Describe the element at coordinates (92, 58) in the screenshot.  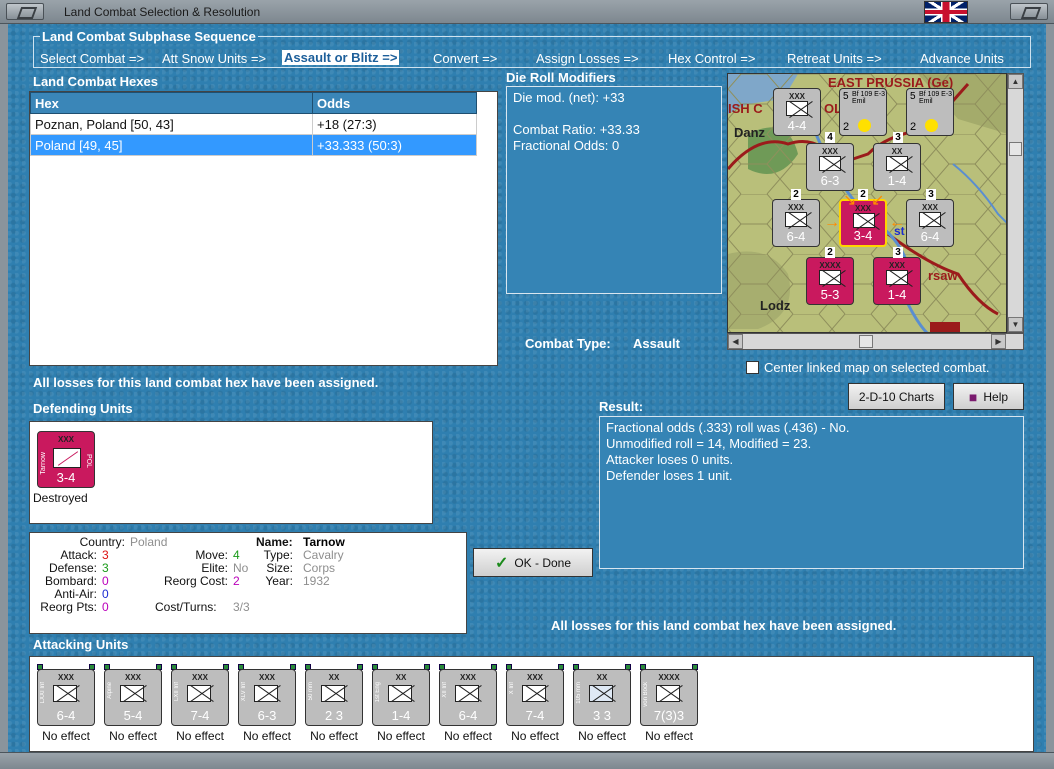
I see `step-select-combat: Select Combat =>` at that location.